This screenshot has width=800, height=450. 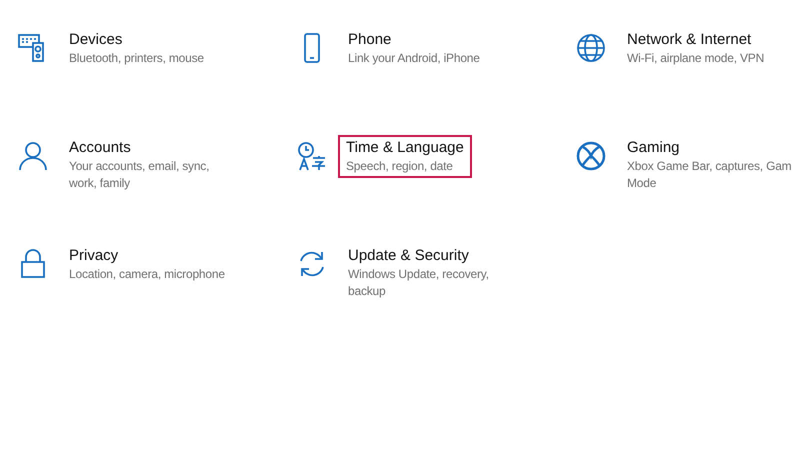 What do you see at coordinates (33, 156) in the screenshot?
I see `person-icon` at bounding box center [33, 156].